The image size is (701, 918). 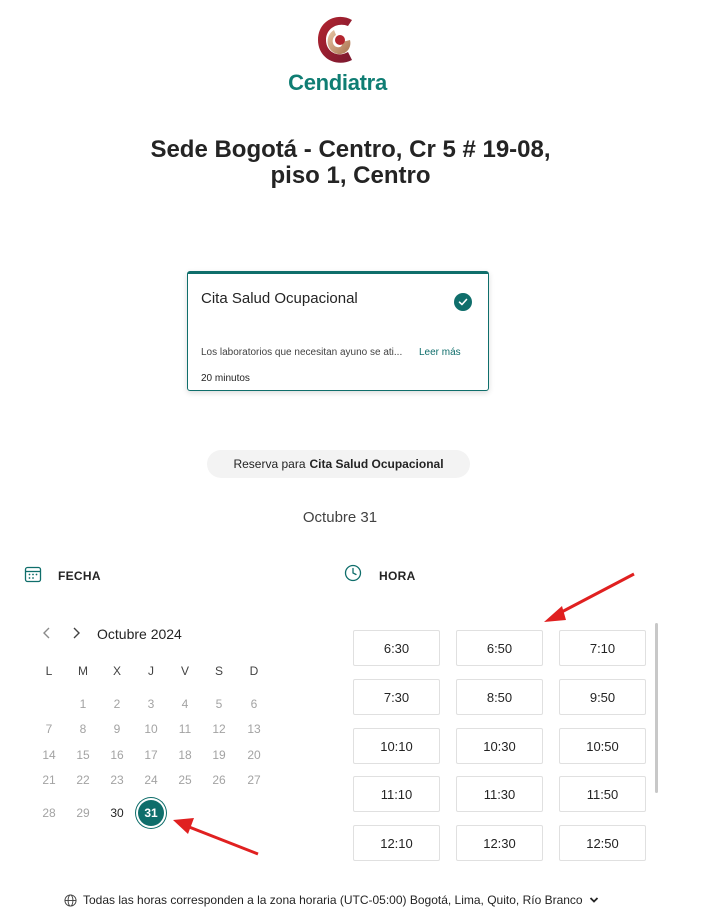 I want to click on time-slot-button: 11:50, so click(x=602, y=794).